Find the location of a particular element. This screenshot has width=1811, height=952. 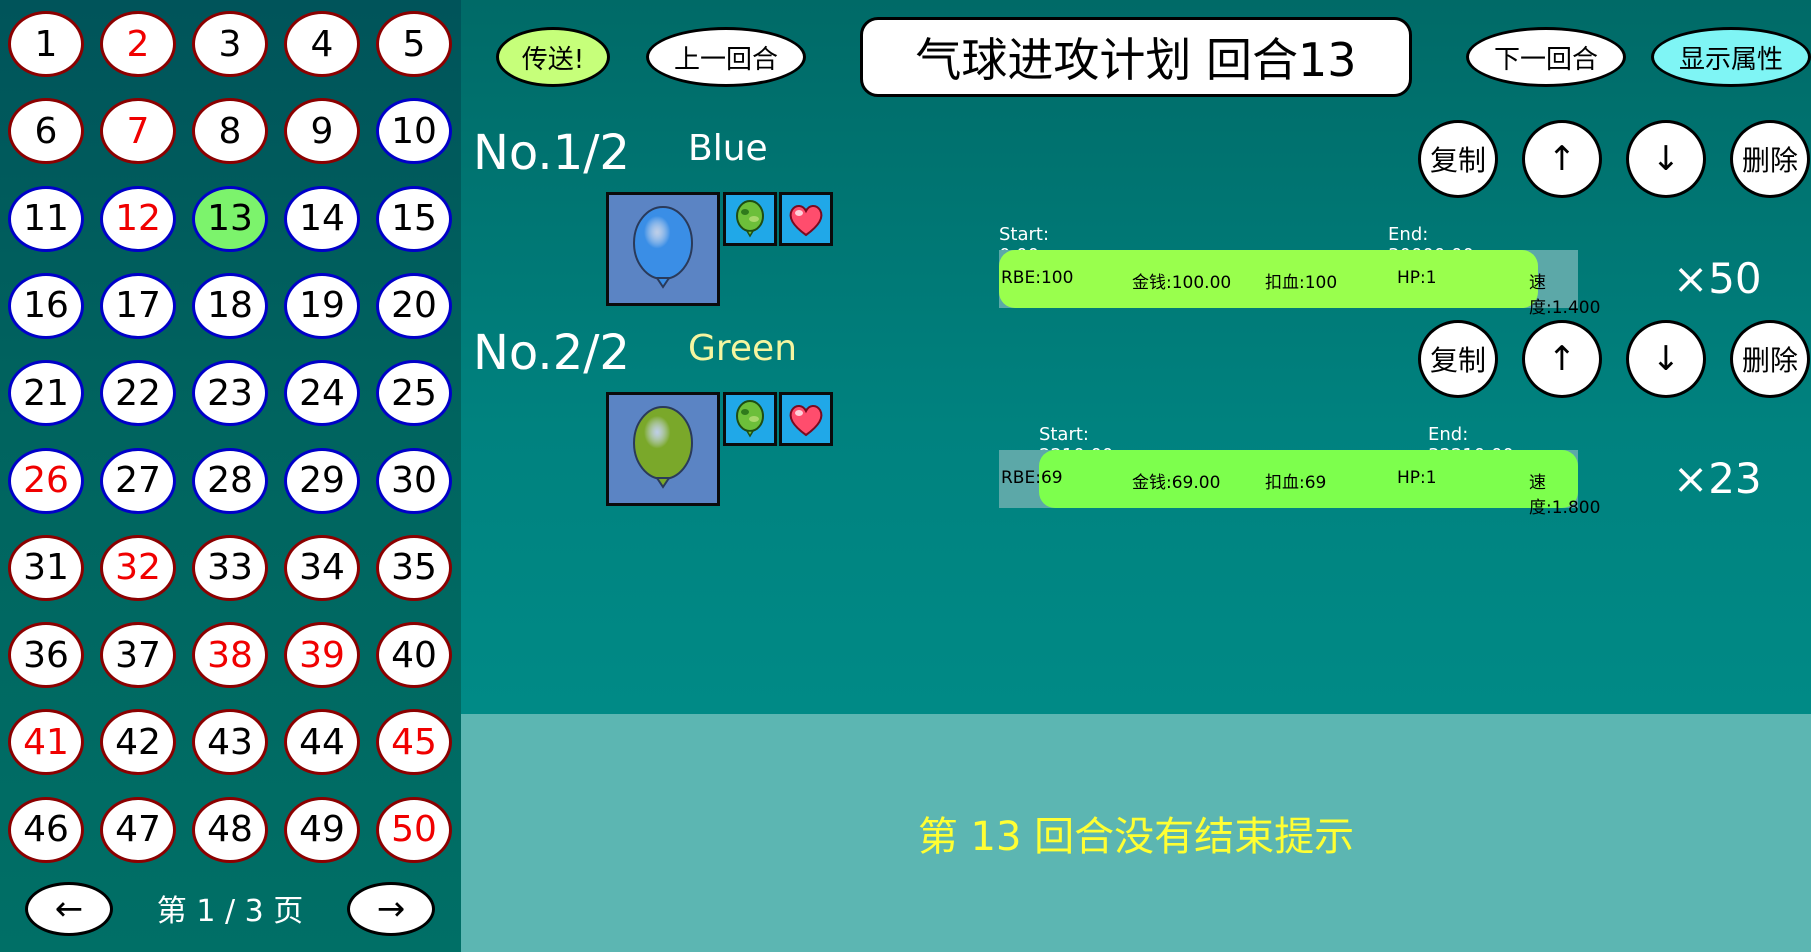

round-button-8: 8 is located at coordinates (230, 131).